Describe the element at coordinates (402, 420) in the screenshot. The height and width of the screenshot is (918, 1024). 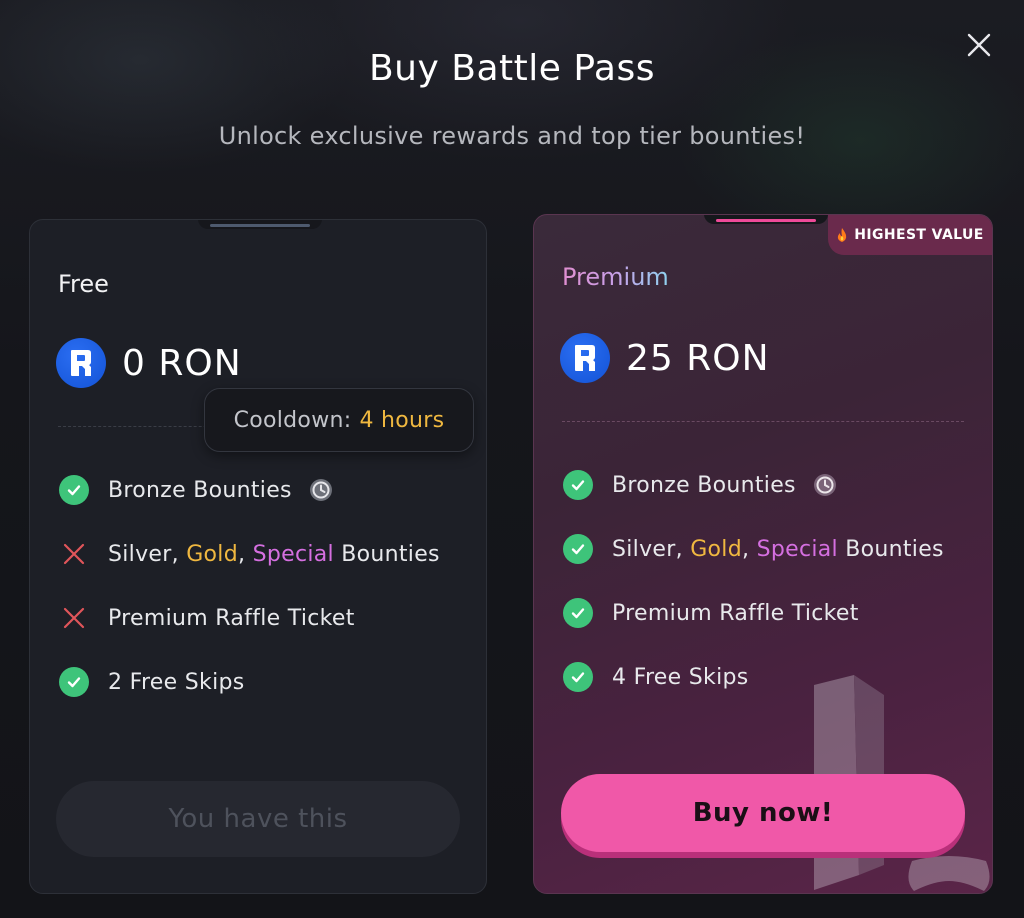
I see `tooltip-value: 4 hours` at that location.